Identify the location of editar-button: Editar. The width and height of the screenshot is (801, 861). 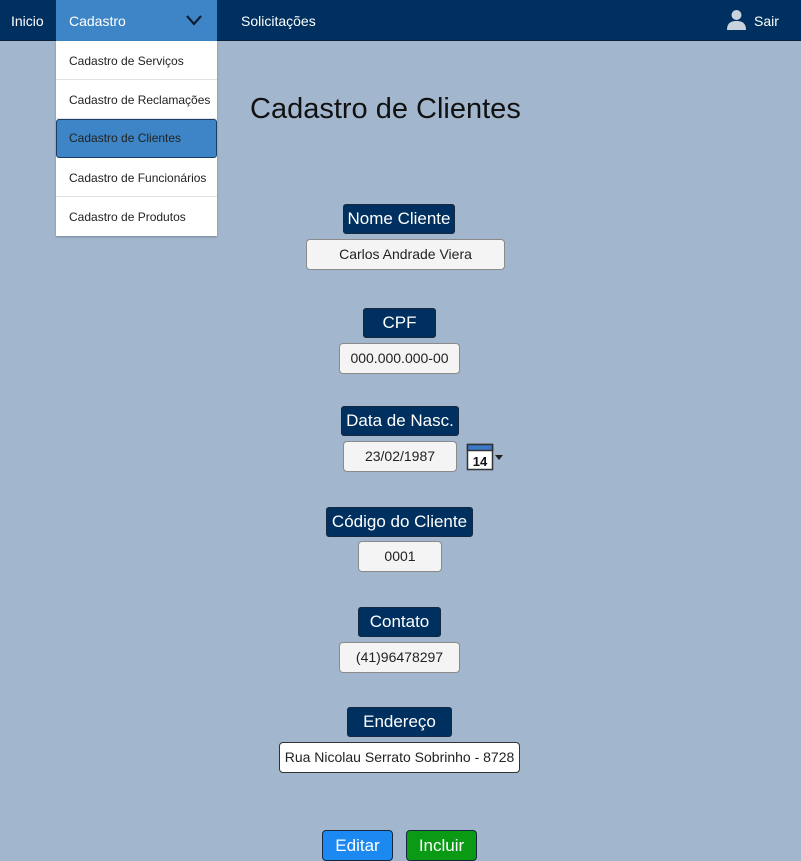
(357, 845).